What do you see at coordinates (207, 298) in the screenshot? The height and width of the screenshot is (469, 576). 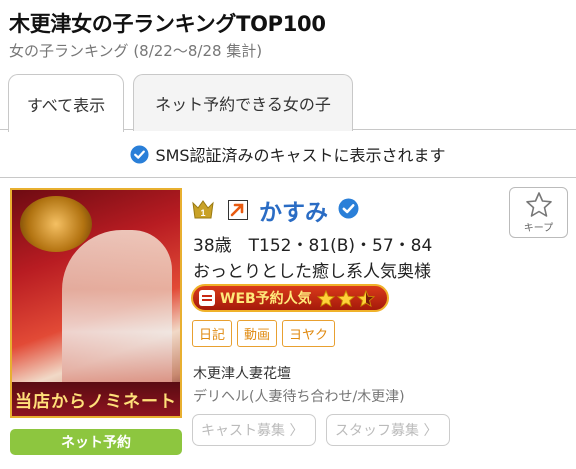 I see `calendar-icon` at bounding box center [207, 298].